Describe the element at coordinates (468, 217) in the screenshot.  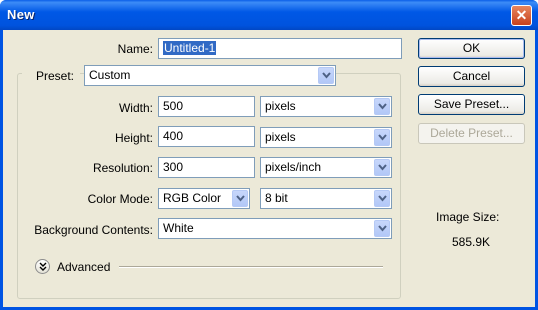
I see `image-size-label: Image Size:` at that location.